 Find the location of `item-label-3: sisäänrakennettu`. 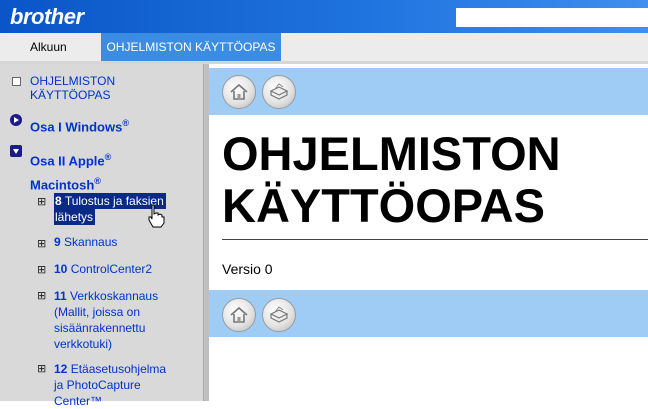

item-label-3: sisäänrakennettu is located at coordinates (100, 328).